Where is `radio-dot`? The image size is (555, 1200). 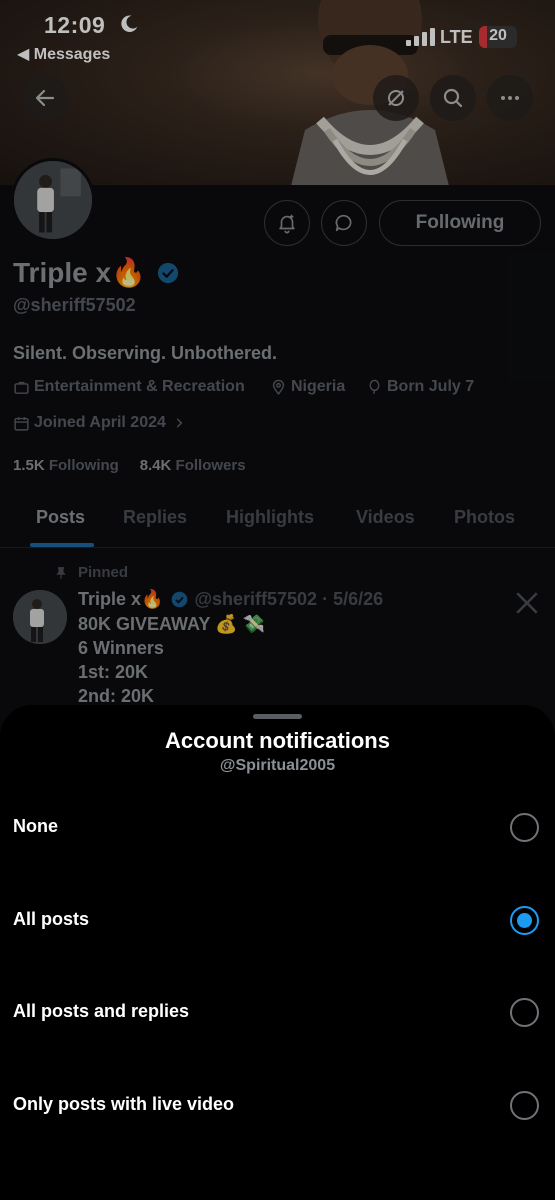
radio-dot is located at coordinates (524, 920).